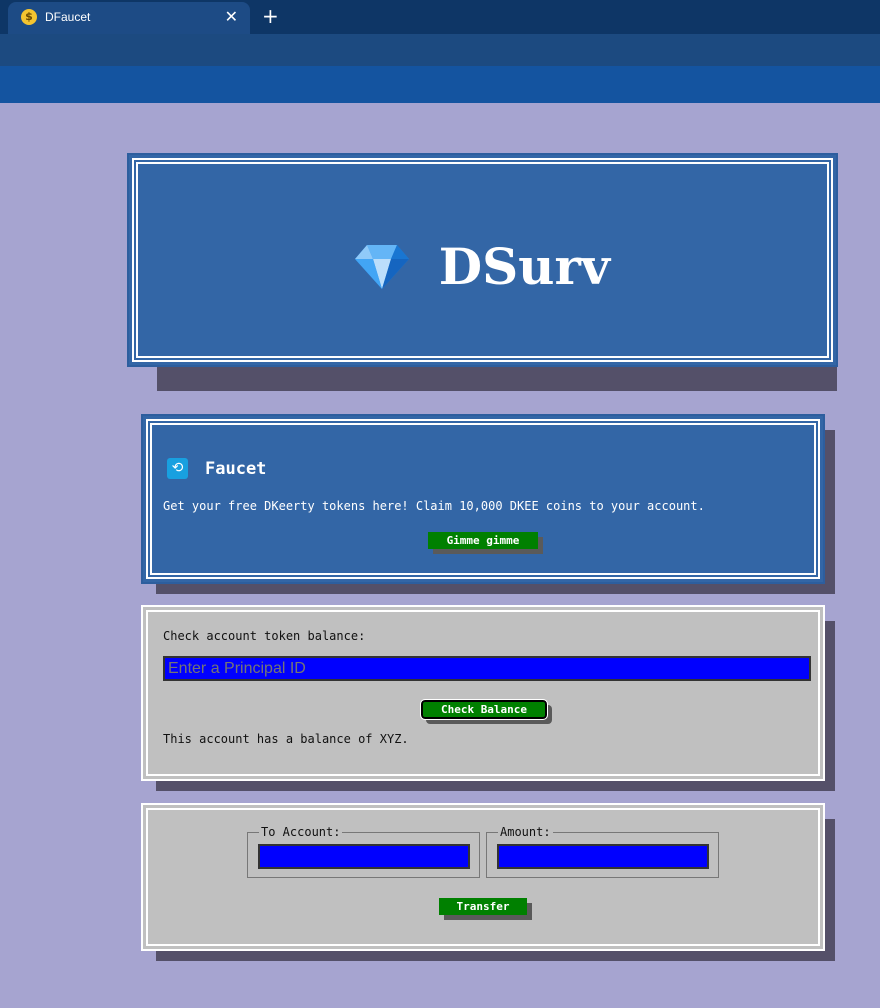 Image resolution: width=880 pixels, height=1008 pixels. What do you see at coordinates (236, 469) in the screenshot?
I see `faucet-title: Faucet` at bounding box center [236, 469].